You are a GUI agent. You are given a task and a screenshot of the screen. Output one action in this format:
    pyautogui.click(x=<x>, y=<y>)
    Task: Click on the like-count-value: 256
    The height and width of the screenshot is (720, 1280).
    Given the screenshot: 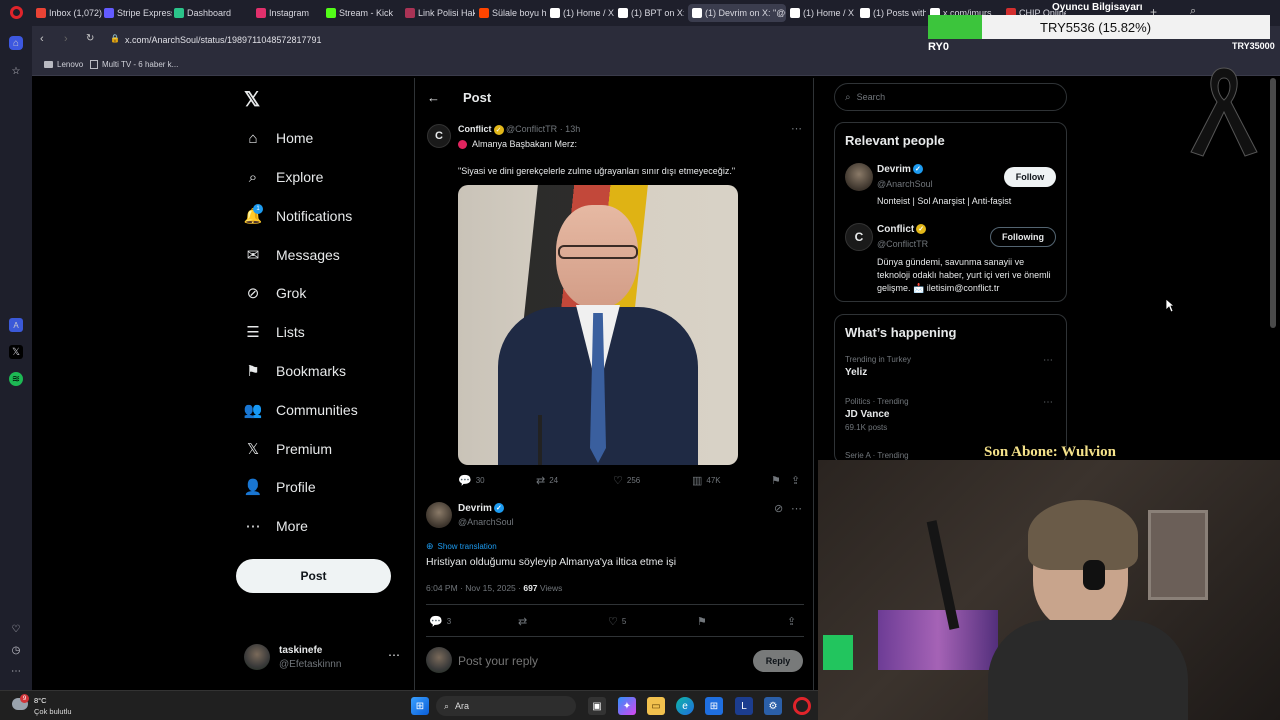 What is the action you would take?
    pyautogui.click(x=633, y=480)
    